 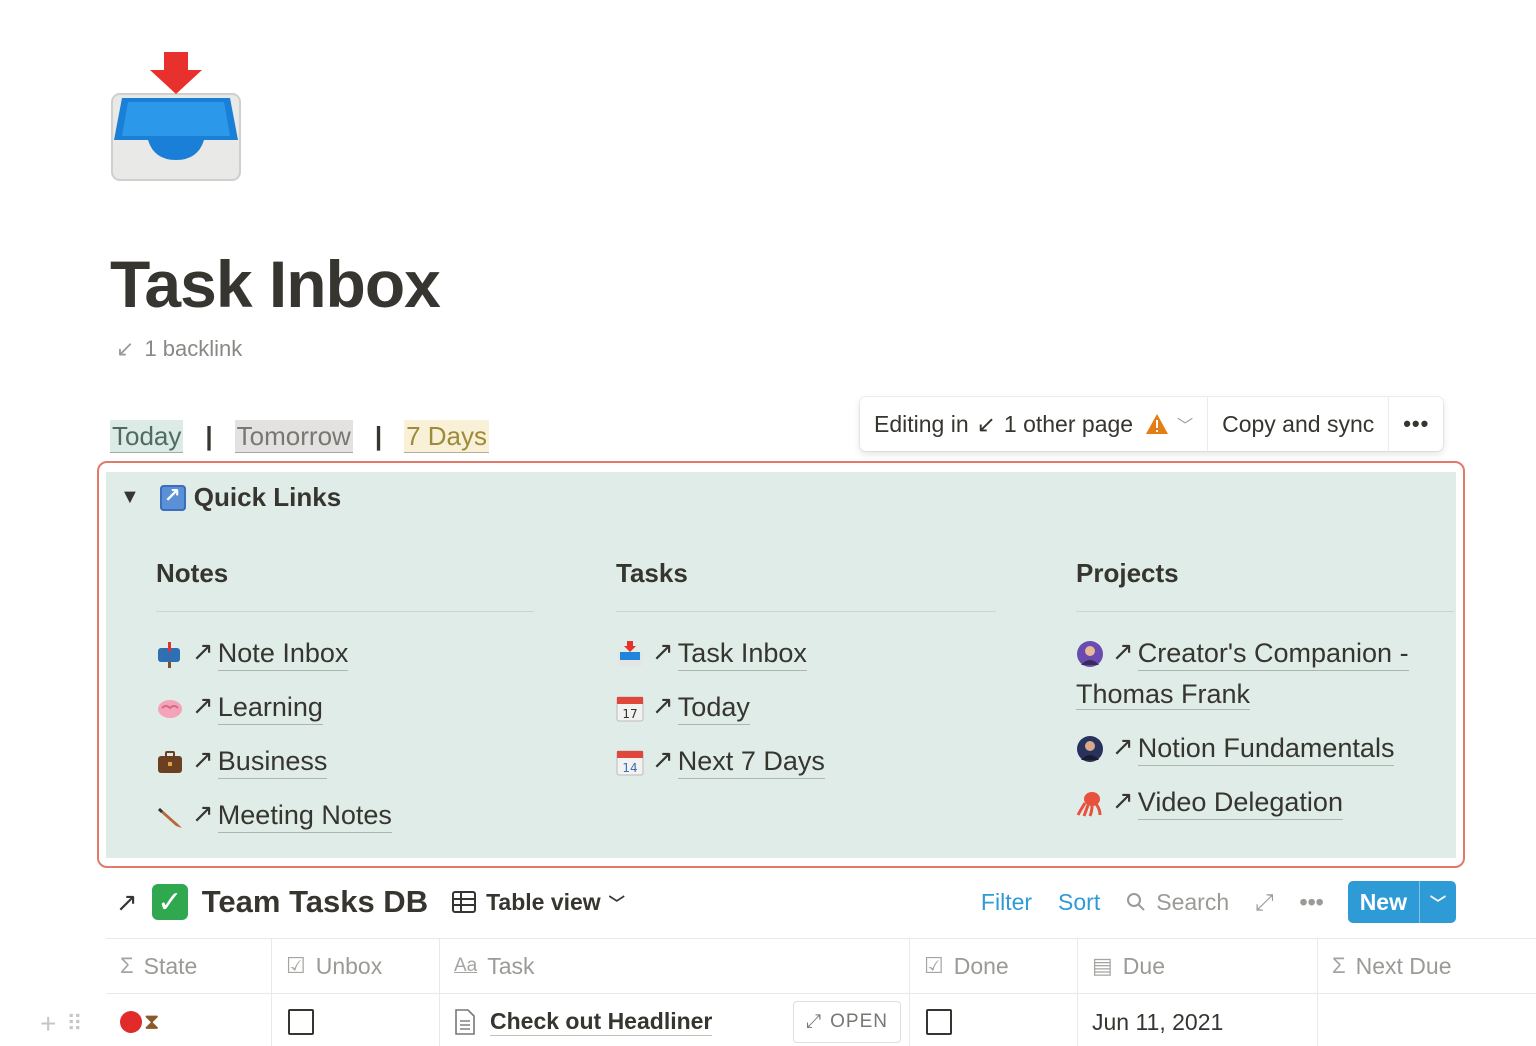 What do you see at coordinates (345, 717) in the screenshot?
I see `quick-link-learning: ↗ Learning` at bounding box center [345, 717].